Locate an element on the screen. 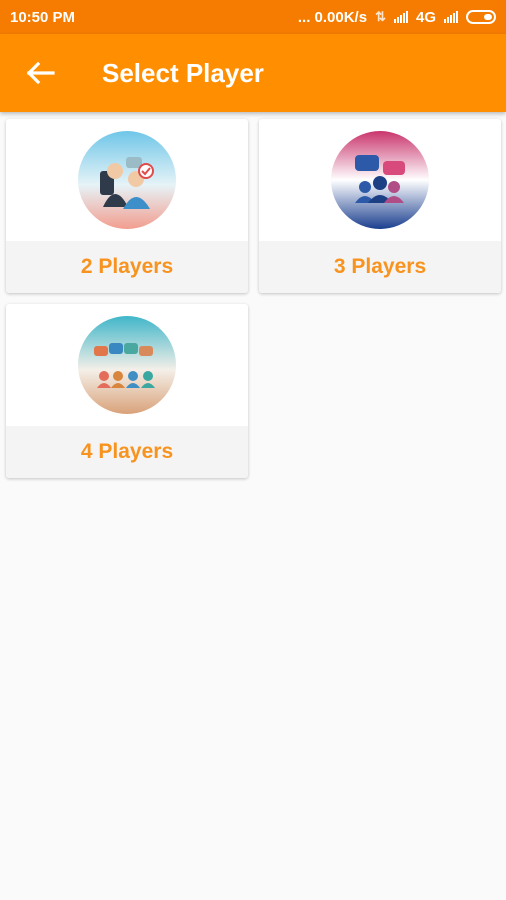 The width and height of the screenshot is (506, 900). status-bar: 10:50 PM ... 0.00K/s ⇅ 4G is located at coordinates (253, 17).